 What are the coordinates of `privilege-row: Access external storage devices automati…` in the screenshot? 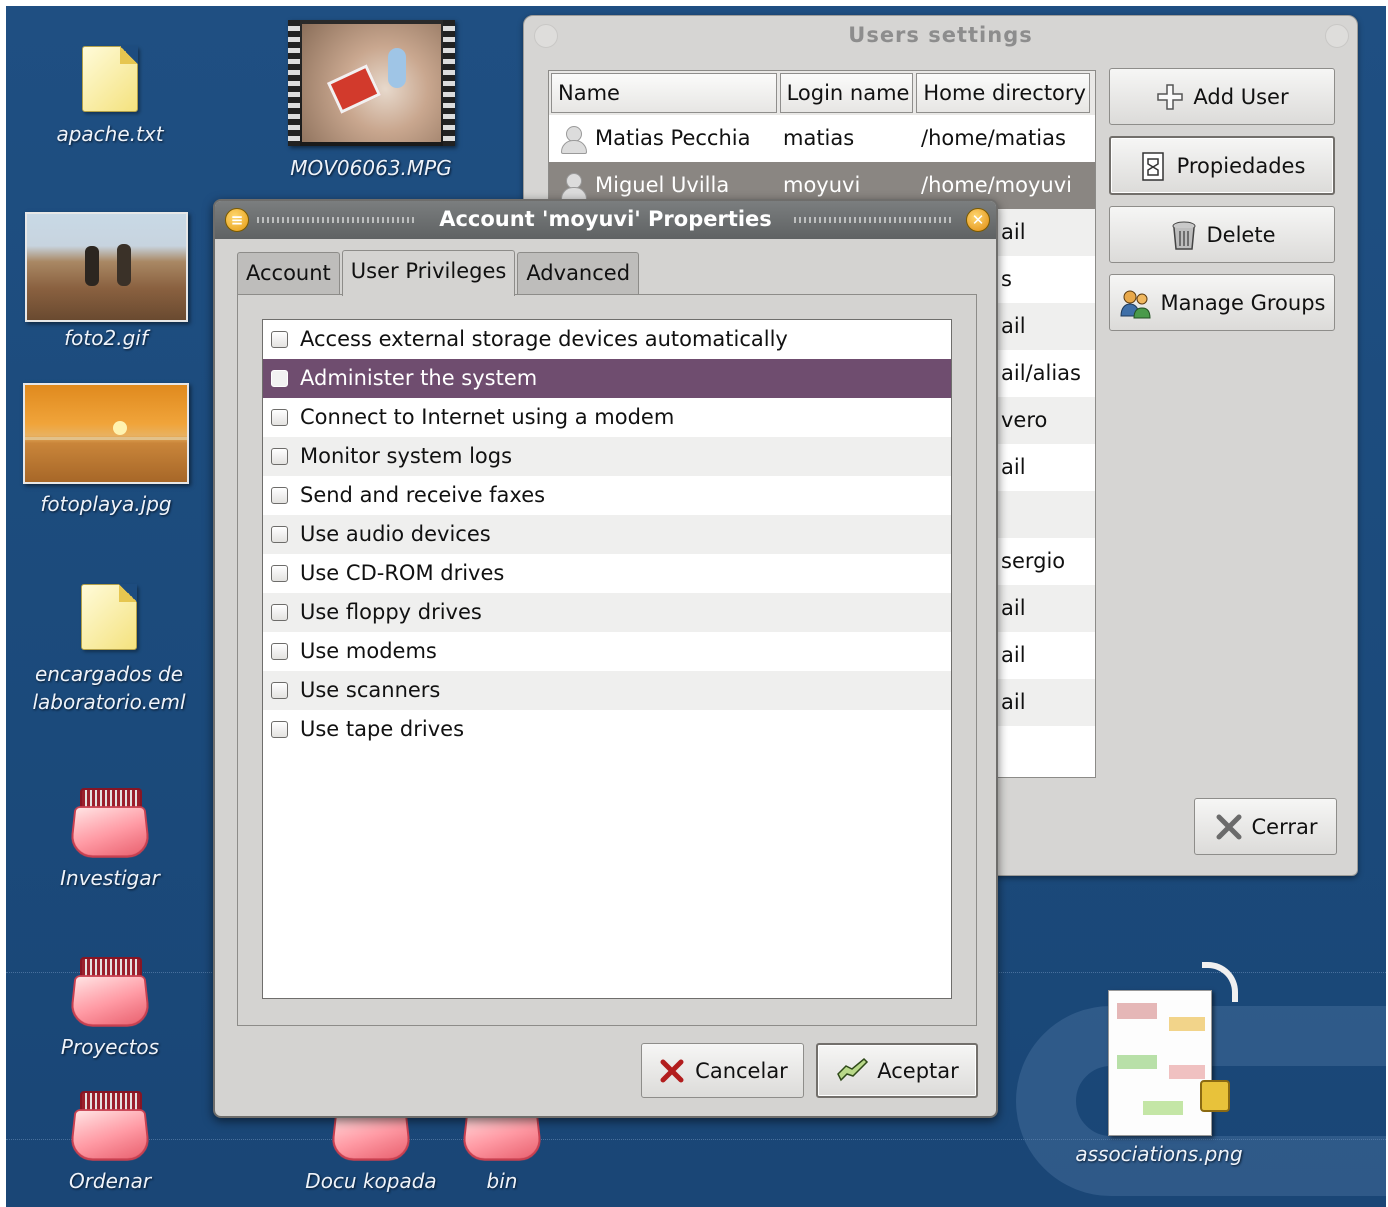 It's located at (607, 339).